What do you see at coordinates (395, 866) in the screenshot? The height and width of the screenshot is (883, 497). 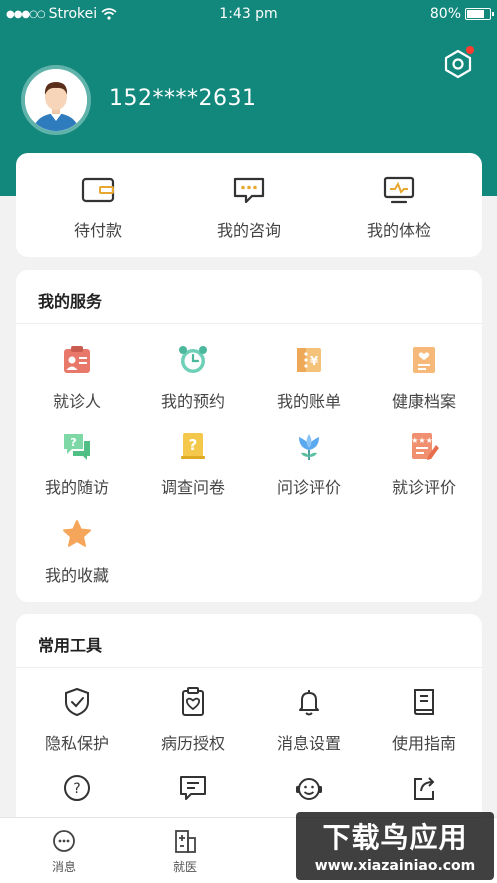 I see `watermark-line2: www.xiazainiao.com` at bounding box center [395, 866].